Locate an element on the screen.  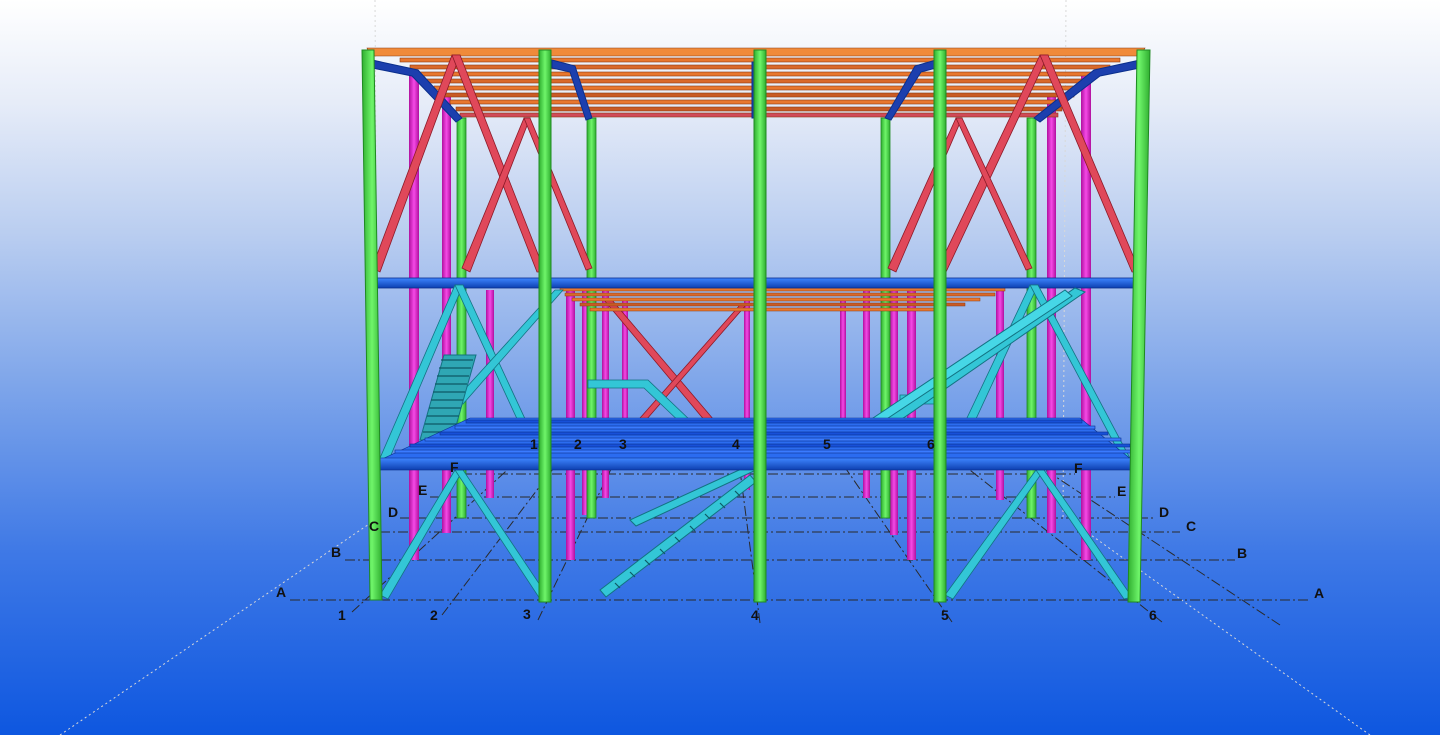
grid-label-B-right: B is located at coordinates (1242, 553).